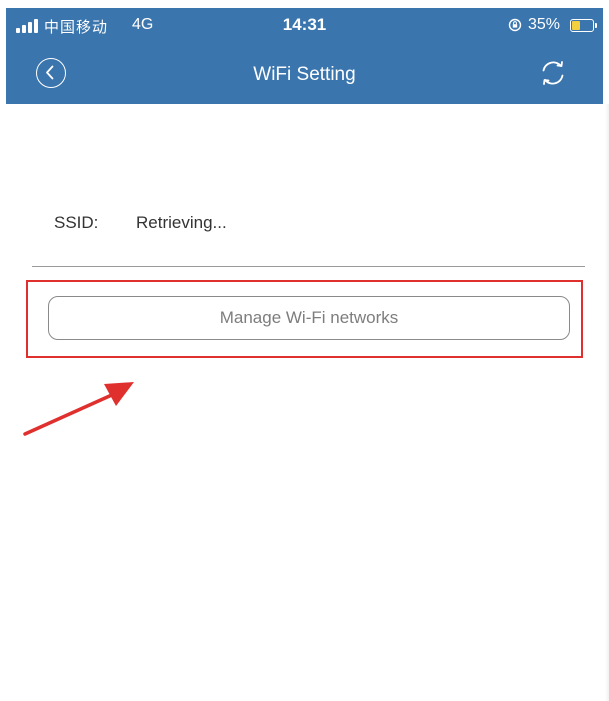 The height and width of the screenshot is (701, 609). I want to click on nav-bar: WiFi Setting, so click(304, 73).